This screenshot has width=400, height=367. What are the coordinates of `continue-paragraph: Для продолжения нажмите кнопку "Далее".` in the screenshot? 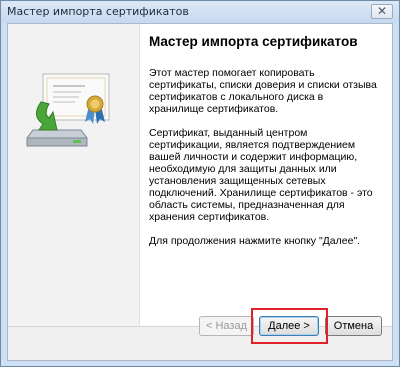 It's located at (255, 241).